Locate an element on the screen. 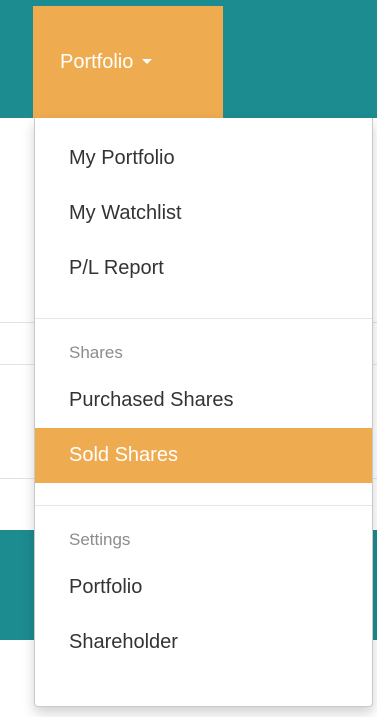  menu-item-purchased-shares: Purchased Shares is located at coordinates (203, 400).